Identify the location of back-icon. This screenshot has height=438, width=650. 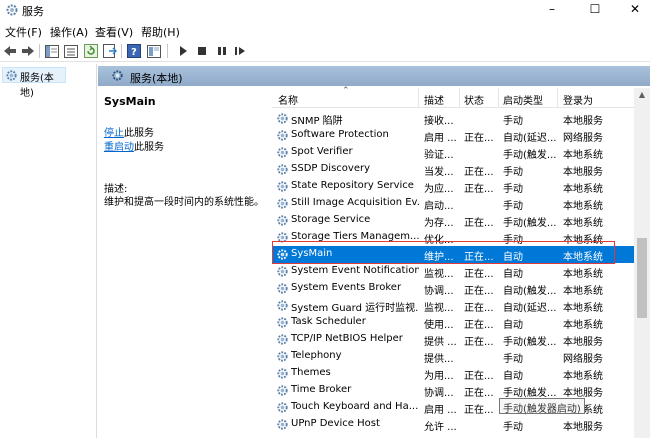
(10, 51).